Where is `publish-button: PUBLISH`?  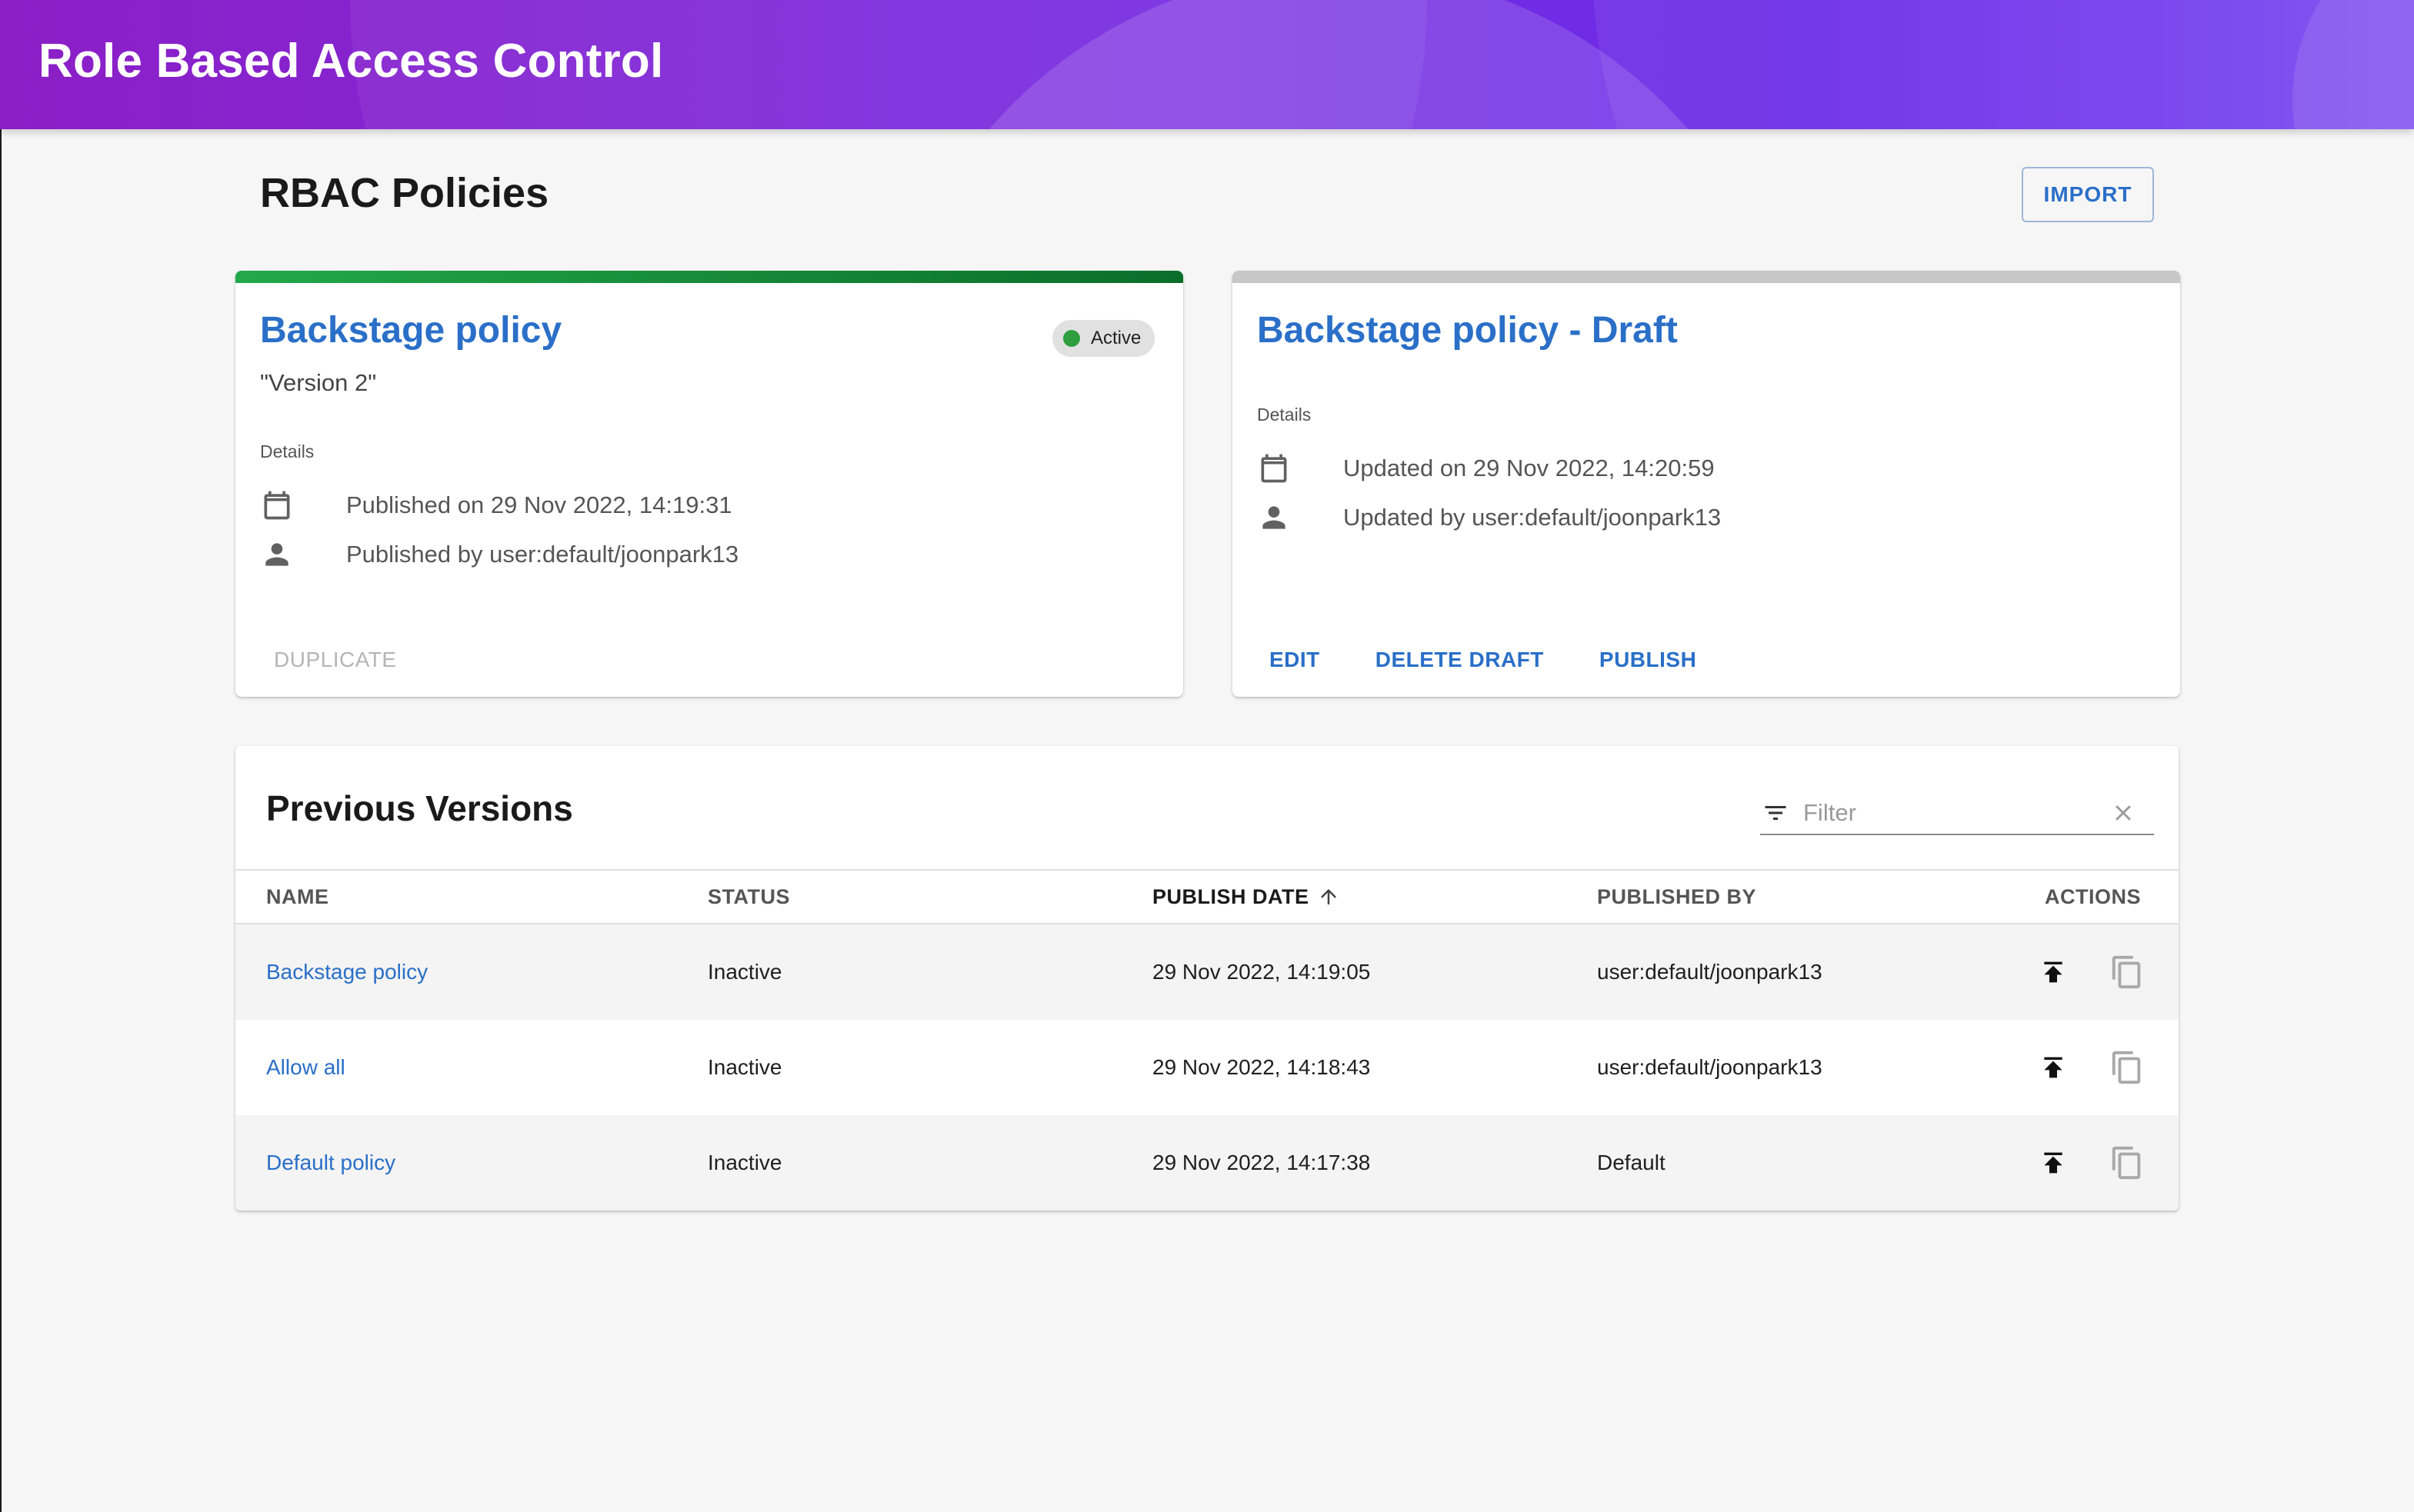
publish-button: PUBLISH is located at coordinates (1648, 659).